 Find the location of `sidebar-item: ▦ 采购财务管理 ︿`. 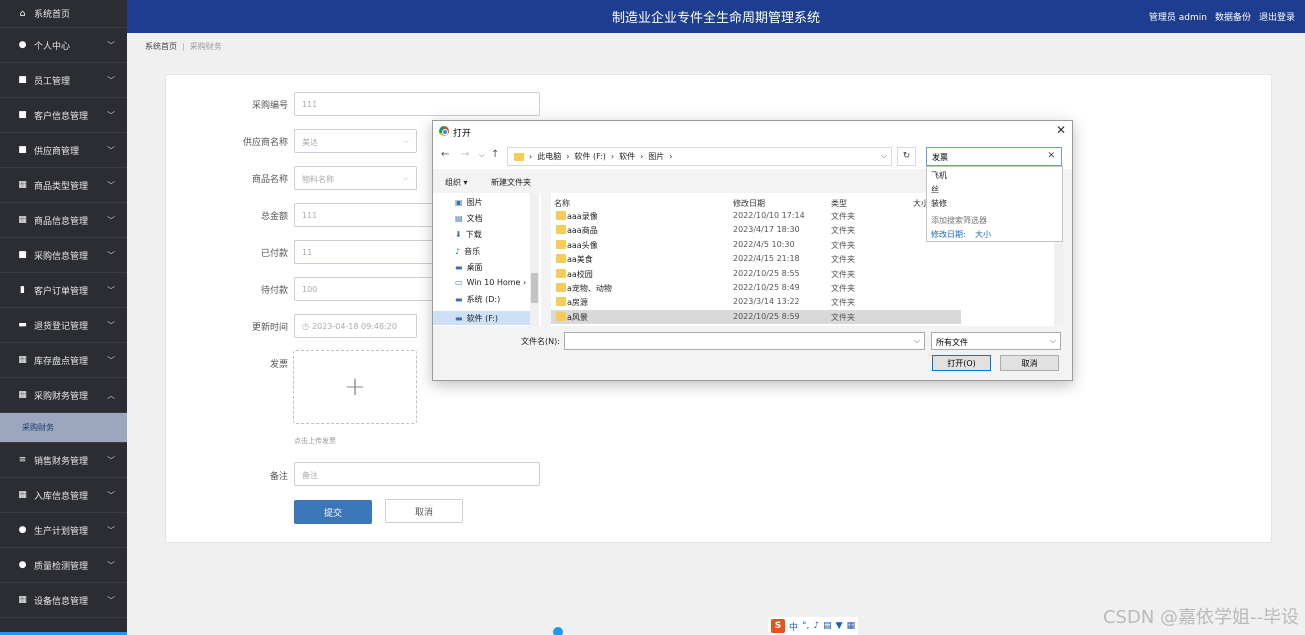

sidebar-item: ▦ 采购财务管理 ︿ is located at coordinates (63, 395).